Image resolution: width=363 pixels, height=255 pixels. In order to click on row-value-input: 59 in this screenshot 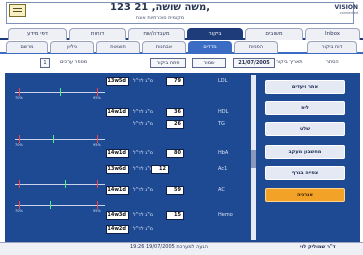, I will do `click(175, 190)`.